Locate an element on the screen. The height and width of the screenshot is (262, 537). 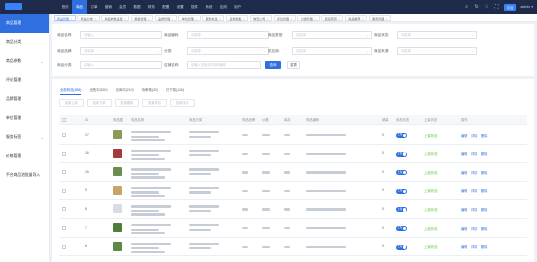
product-code-select: 请选择 ⌄ is located at coordinates (228, 35).